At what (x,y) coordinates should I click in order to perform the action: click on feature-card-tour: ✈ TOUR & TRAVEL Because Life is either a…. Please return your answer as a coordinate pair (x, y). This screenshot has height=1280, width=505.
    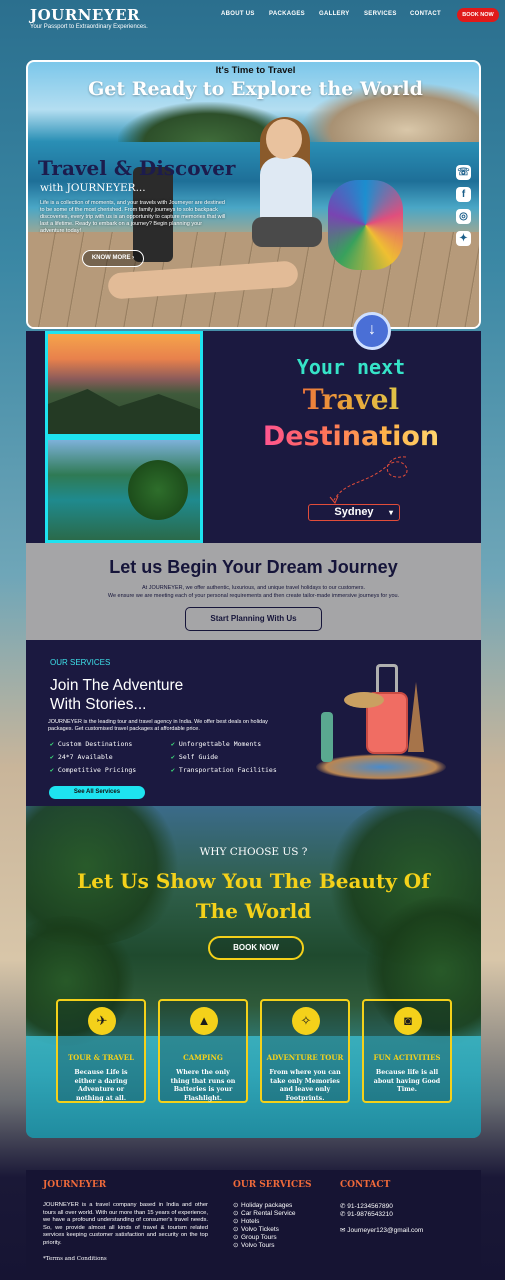
    Looking at the image, I should click on (101, 1051).